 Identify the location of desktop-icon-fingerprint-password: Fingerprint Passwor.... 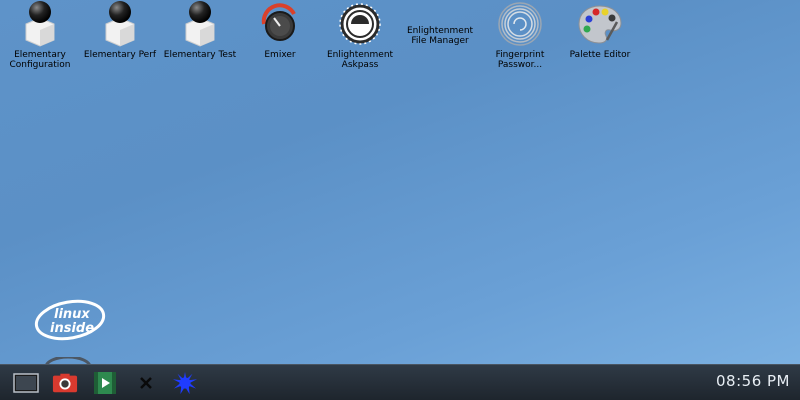
(520, 36).